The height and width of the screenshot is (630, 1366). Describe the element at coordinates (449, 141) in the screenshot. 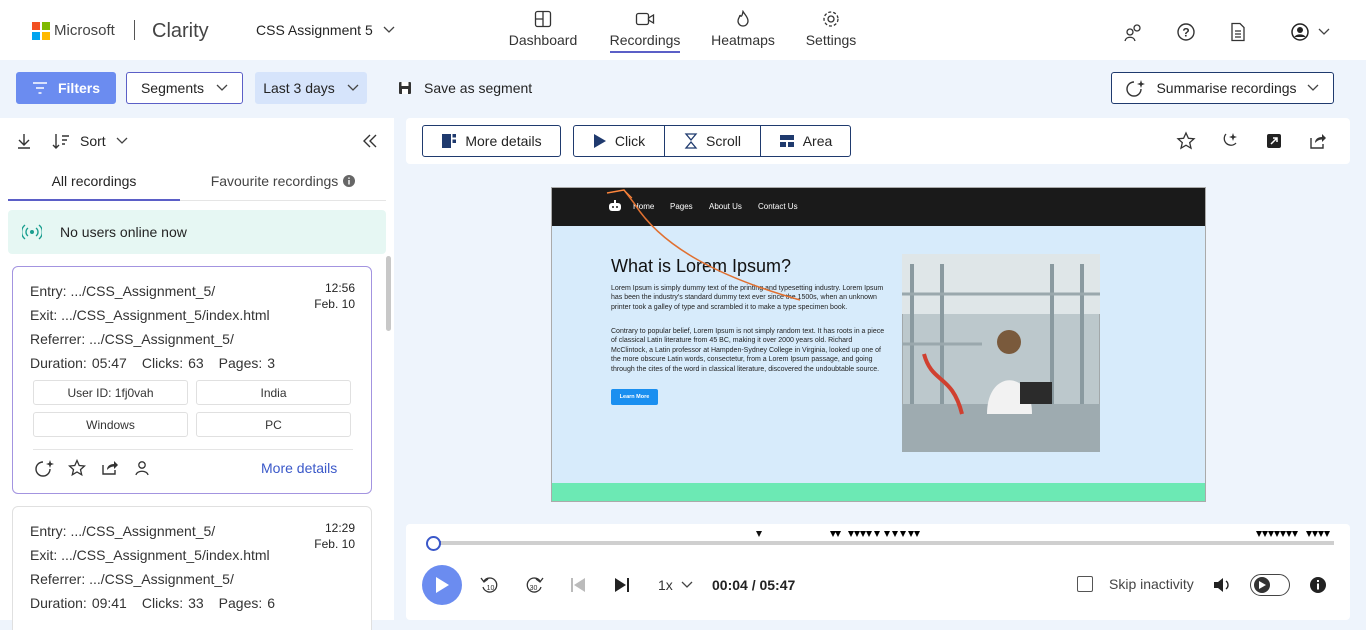

I see `details-panel-icon` at that location.